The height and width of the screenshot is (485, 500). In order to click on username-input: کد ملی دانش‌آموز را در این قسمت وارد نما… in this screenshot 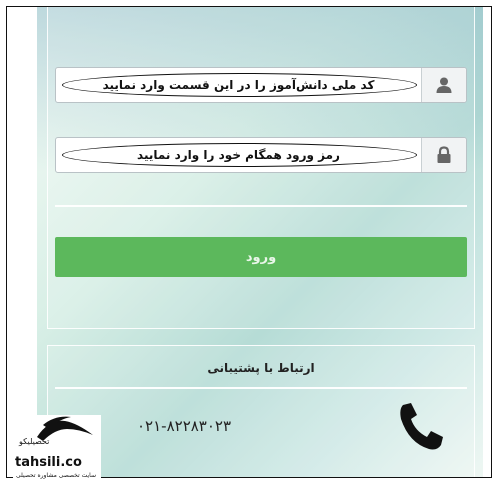, I will do `click(238, 85)`.